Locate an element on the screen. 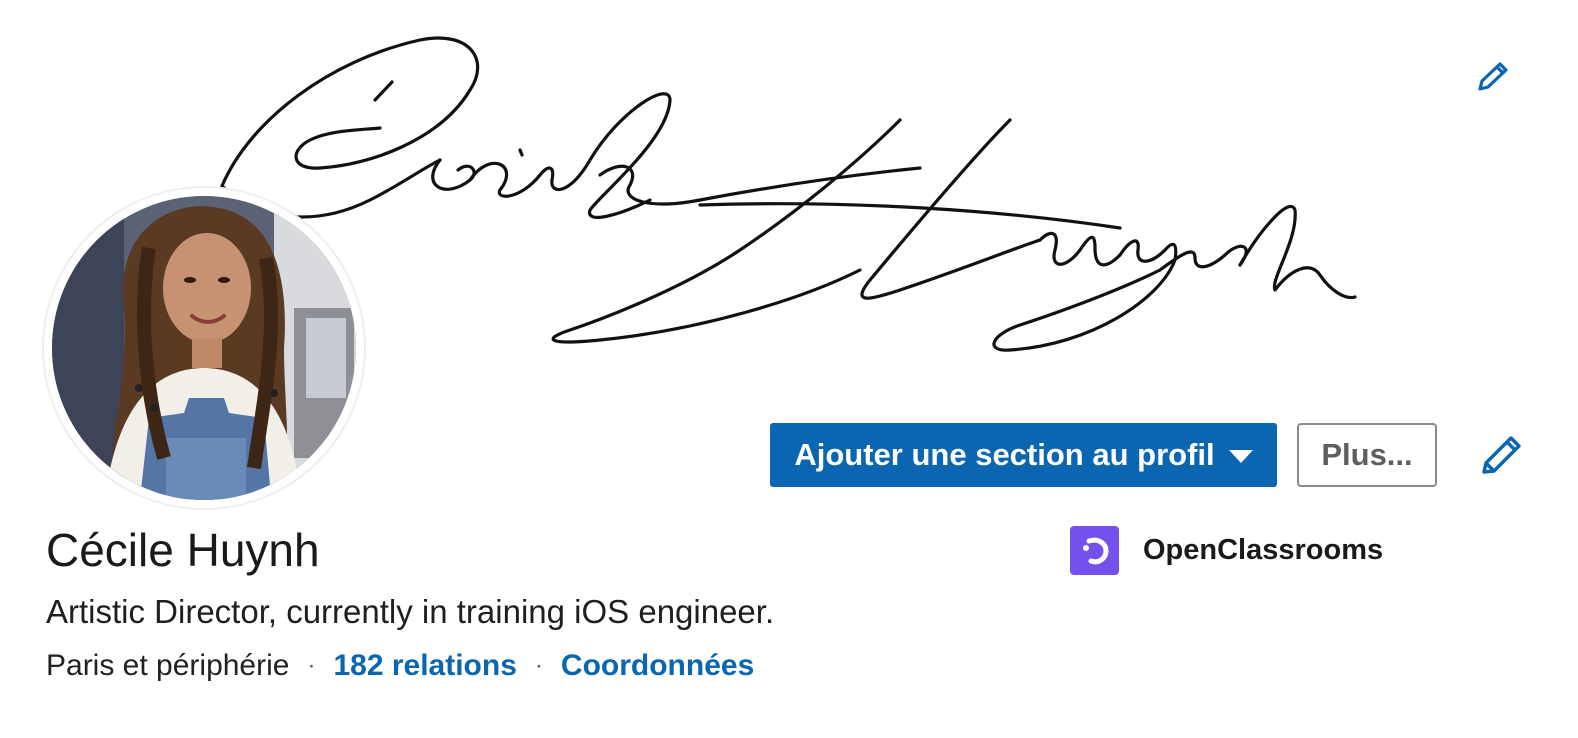 The height and width of the screenshot is (738, 1578). profile-name: Cécile Huynh is located at coordinates (183, 550).